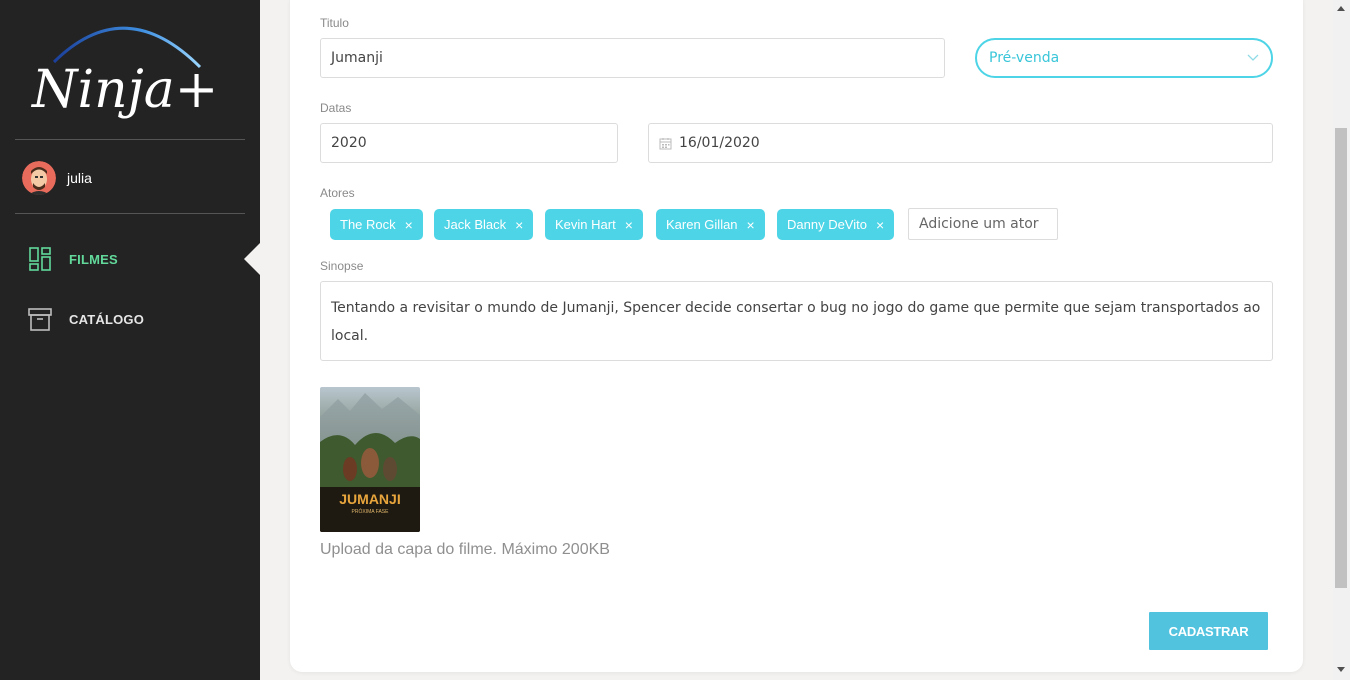 The image size is (1350, 680). What do you see at coordinates (1341, 358) in the screenshot?
I see `scroll-thumb` at bounding box center [1341, 358].